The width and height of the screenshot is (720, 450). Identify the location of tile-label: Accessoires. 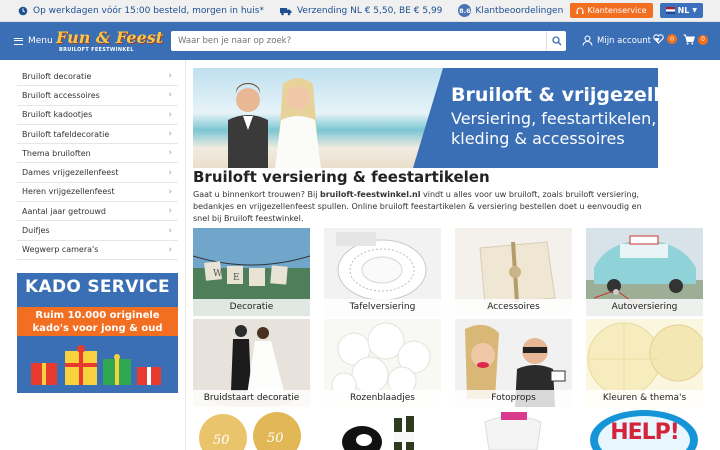
(513, 307).